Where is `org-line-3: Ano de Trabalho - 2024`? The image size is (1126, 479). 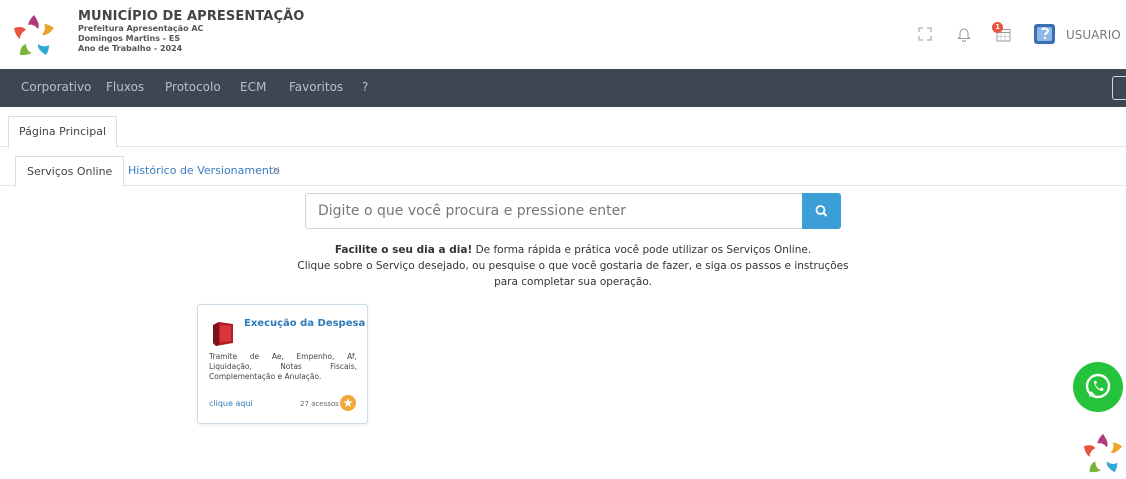 org-line-3: Ano de Trabalho - 2024 is located at coordinates (130, 48).